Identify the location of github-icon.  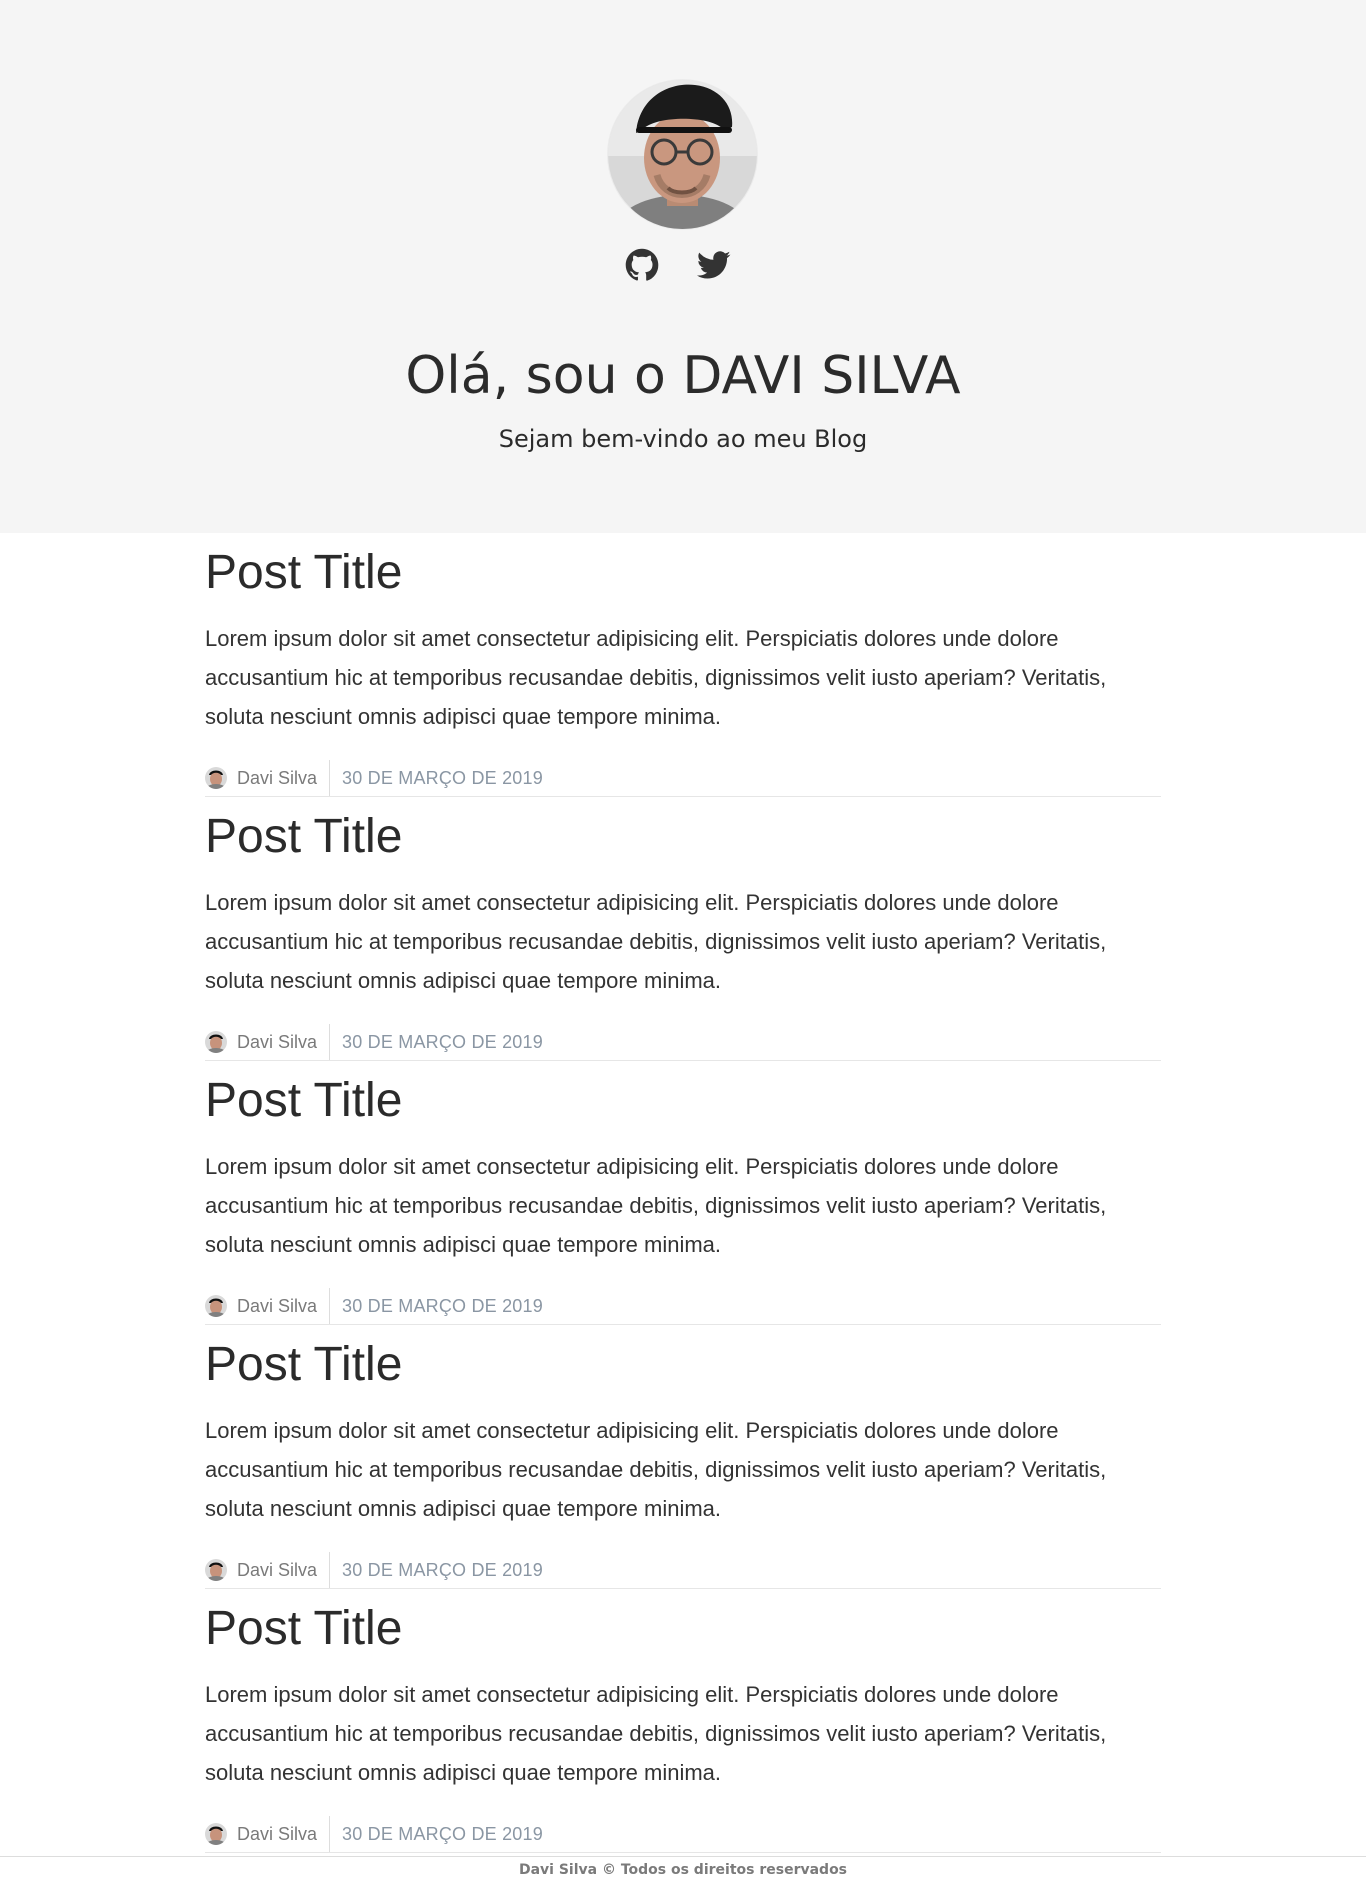
(642, 264).